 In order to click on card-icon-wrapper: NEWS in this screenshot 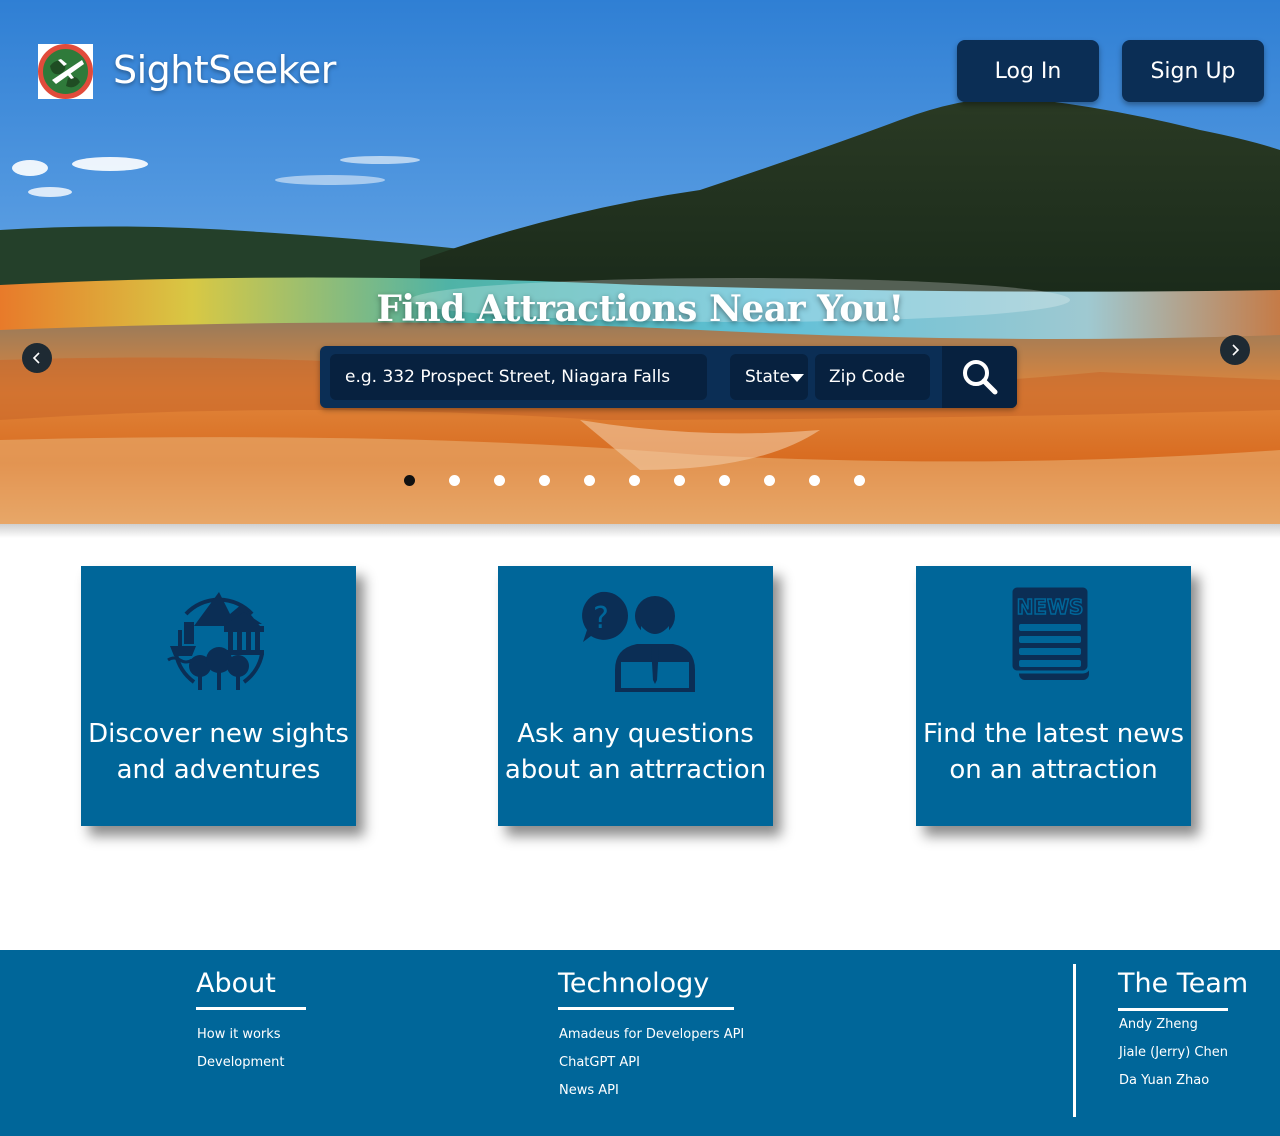, I will do `click(1053, 639)`.